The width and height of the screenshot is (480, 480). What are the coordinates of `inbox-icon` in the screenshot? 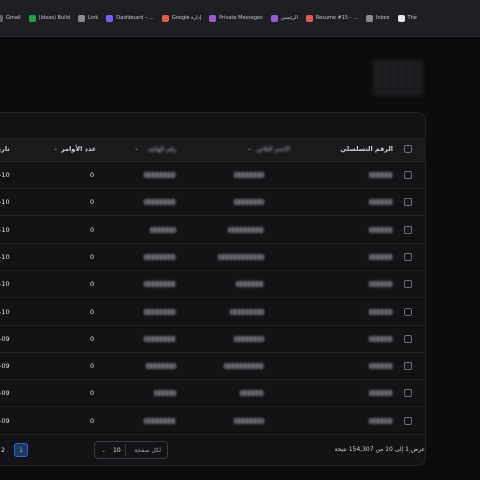 It's located at (369, 18).